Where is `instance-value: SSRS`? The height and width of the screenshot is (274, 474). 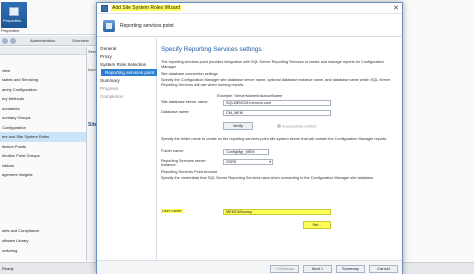
instance-value: SSRS is located at coordinates (231, 162).